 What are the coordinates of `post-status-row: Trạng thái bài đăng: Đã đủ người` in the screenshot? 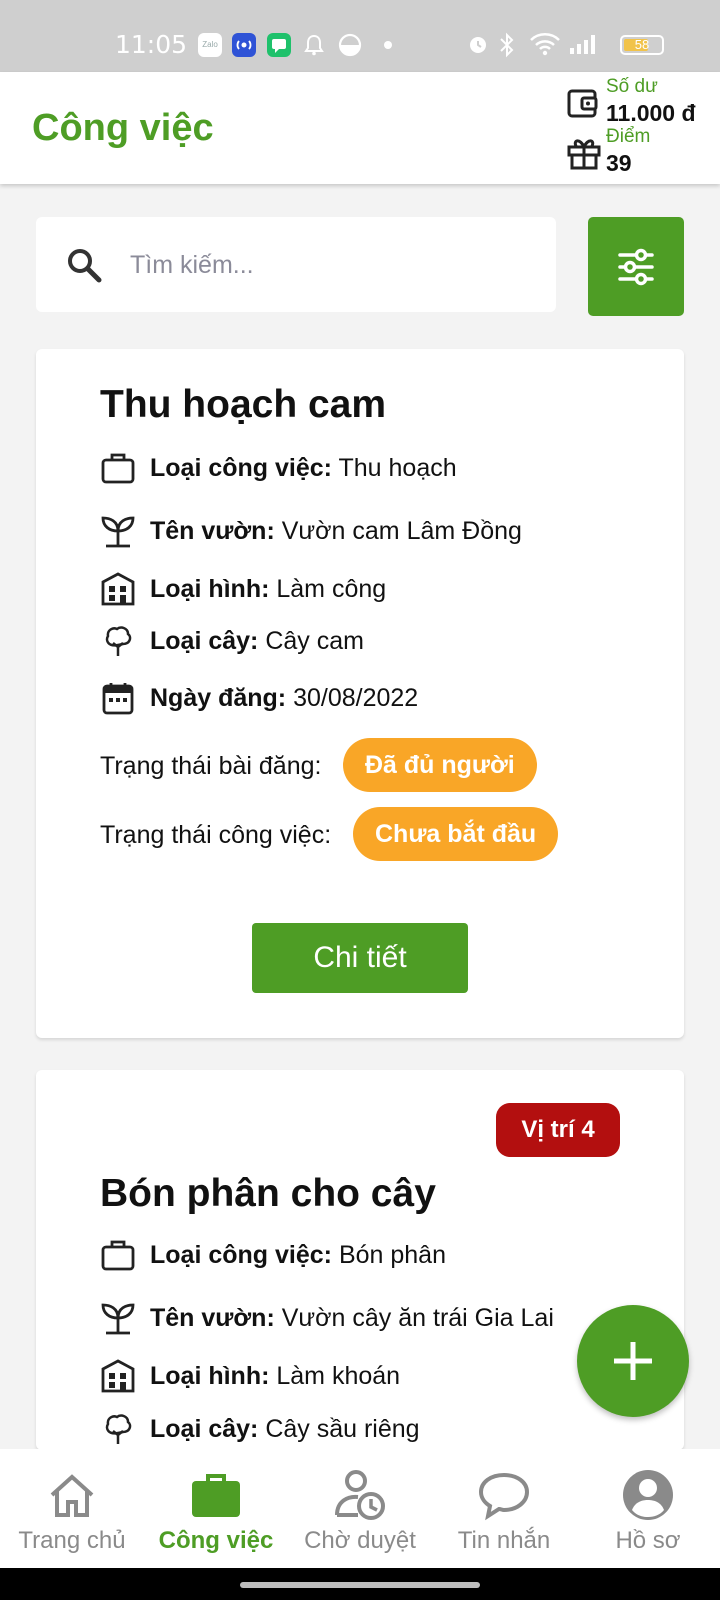 It's located at (360, 765).